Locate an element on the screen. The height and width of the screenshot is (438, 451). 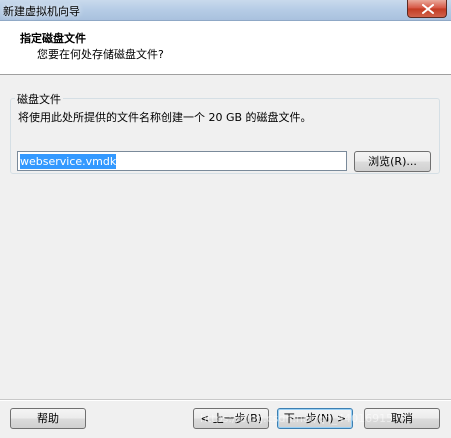
next-button: 下一步(N) > is located at coordinates (315, 418).